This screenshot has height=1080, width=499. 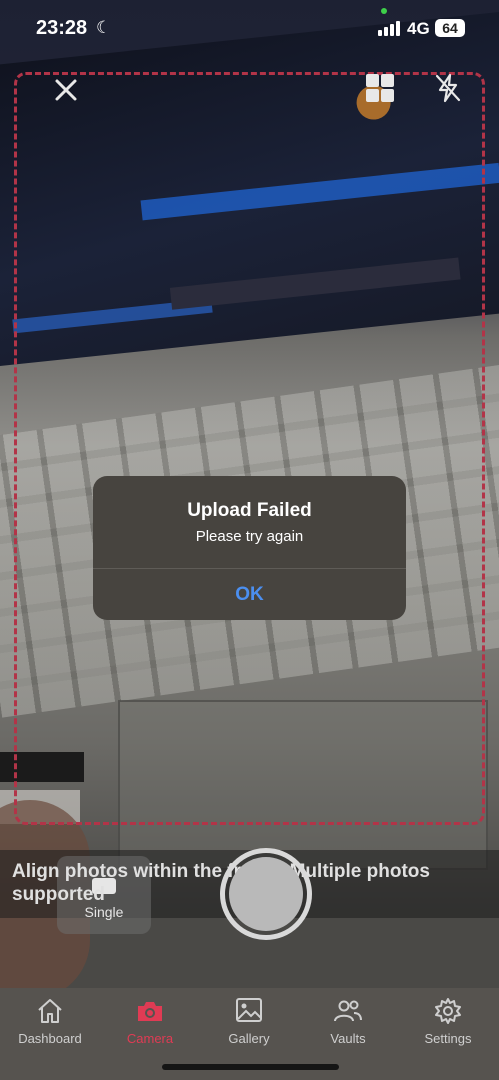 What do you see at coordinates (249, 536) in the screenshot?
I see `dialog-message: Please try again` at bounding box center [249, 536].